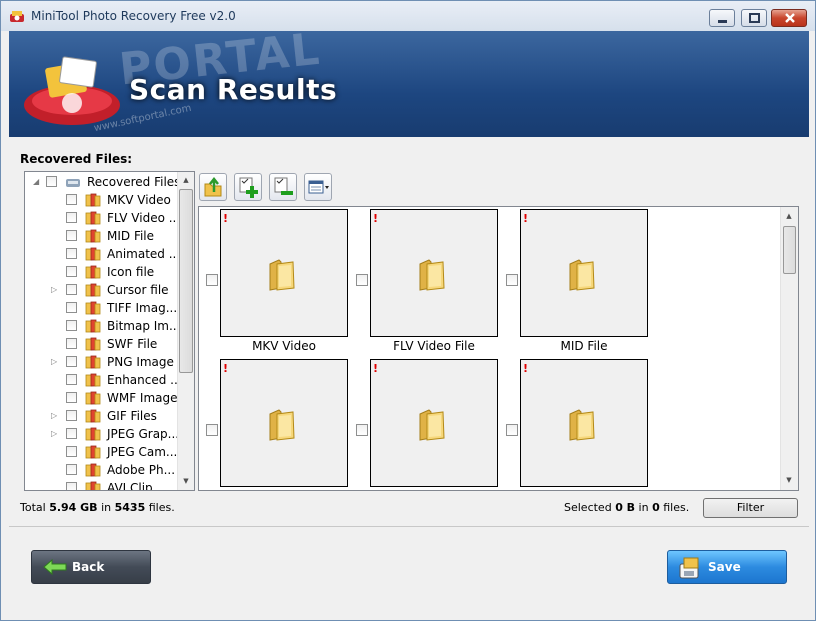 The image size is (816, 621). I want to click on warning-badge: !, so click(376, 218).